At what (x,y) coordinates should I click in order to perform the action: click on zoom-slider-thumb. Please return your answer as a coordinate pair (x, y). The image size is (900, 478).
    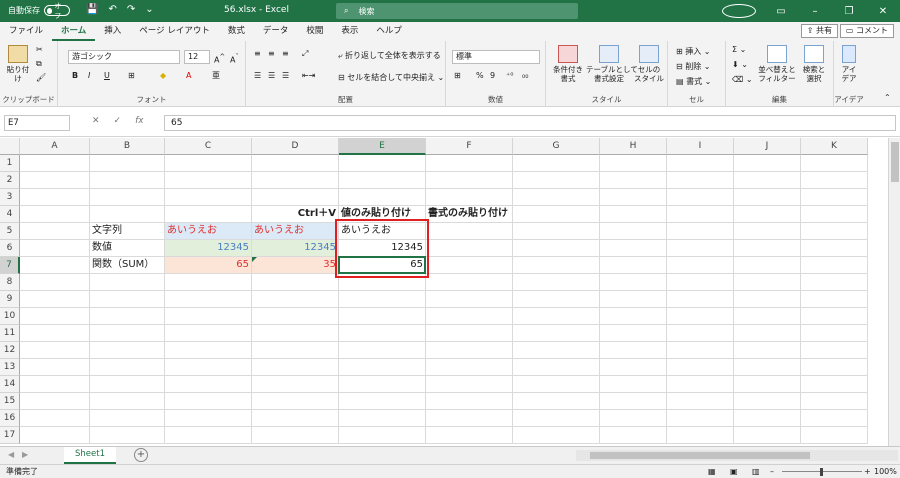
    Looking at the image, I should click on (821, 472).